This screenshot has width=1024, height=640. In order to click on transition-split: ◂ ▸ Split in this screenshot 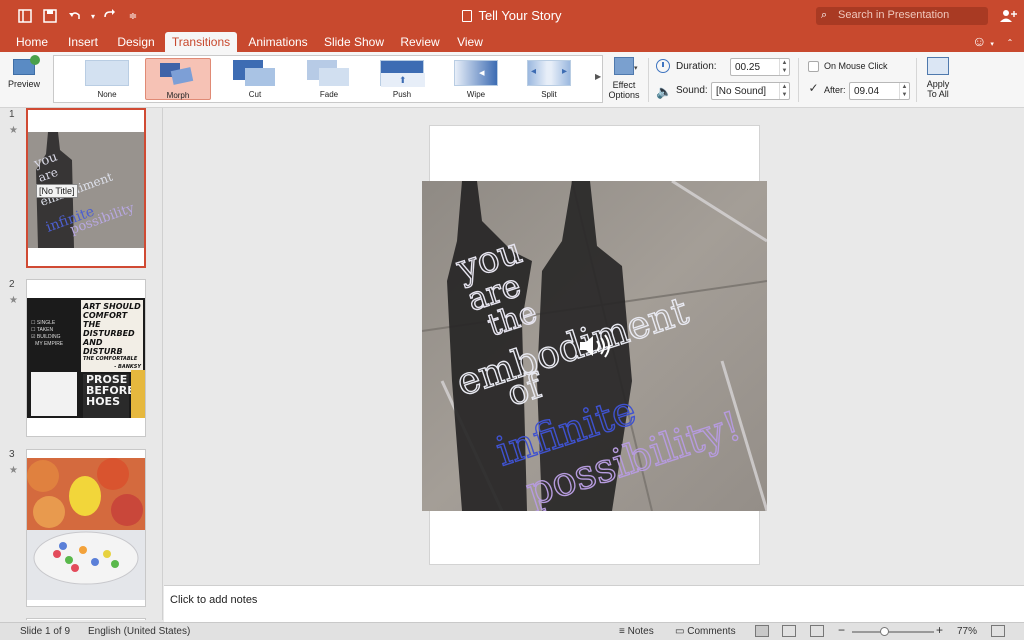, I will do `click(549, 79)`.